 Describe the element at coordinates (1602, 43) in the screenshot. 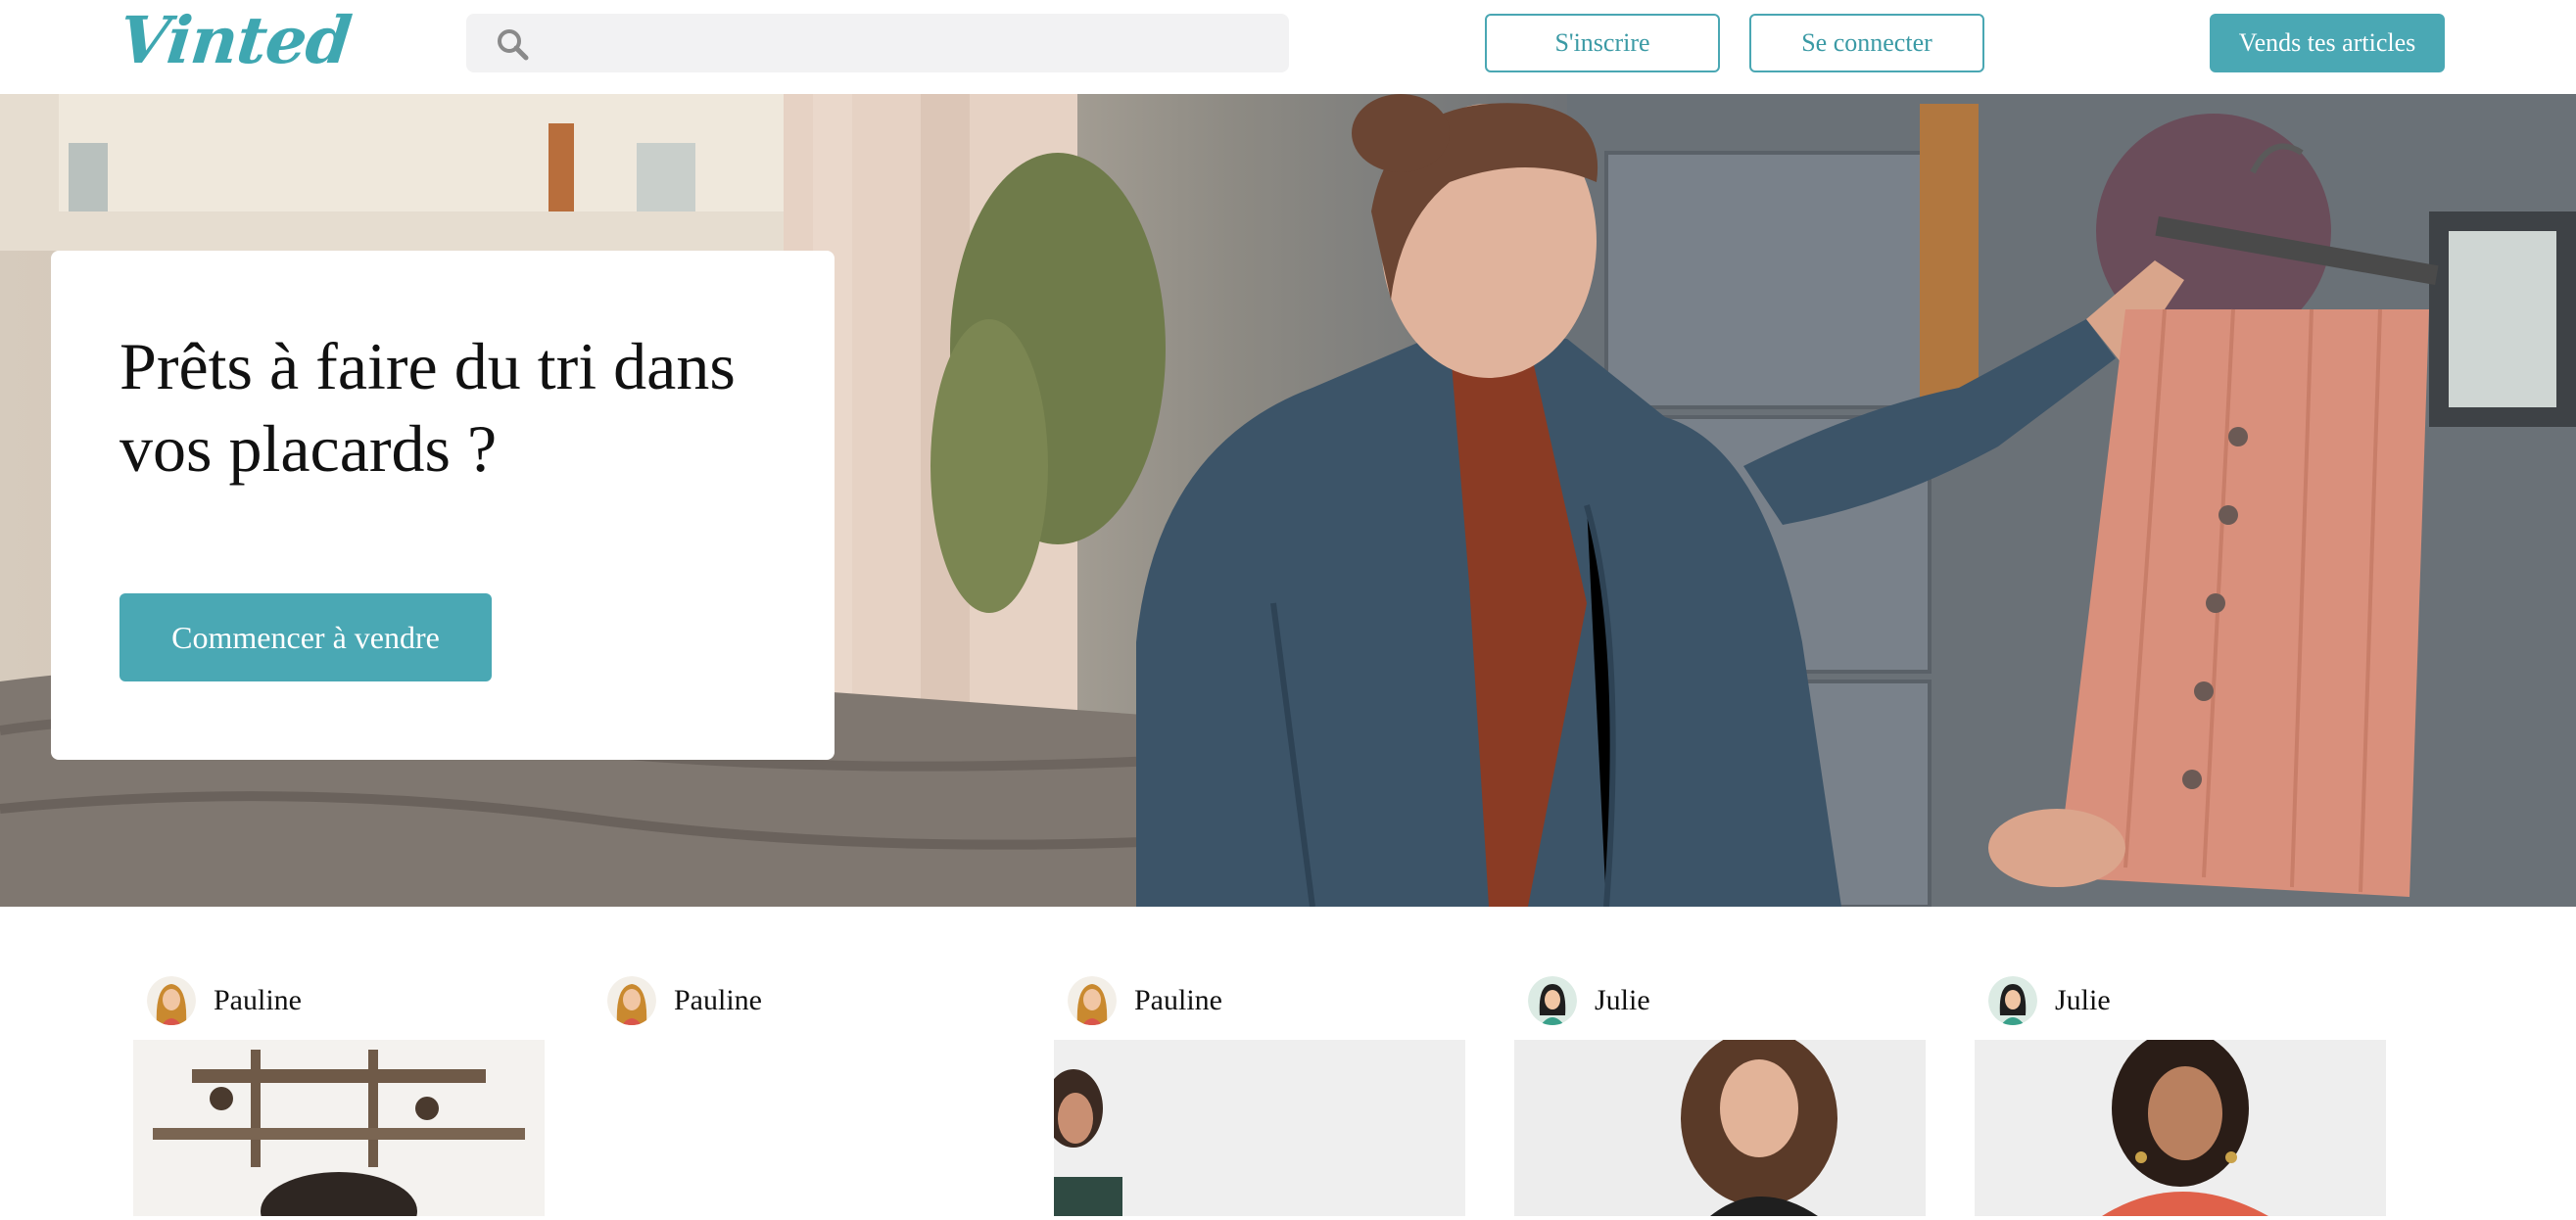

I see `signup-button: S'inscrire` at that location.